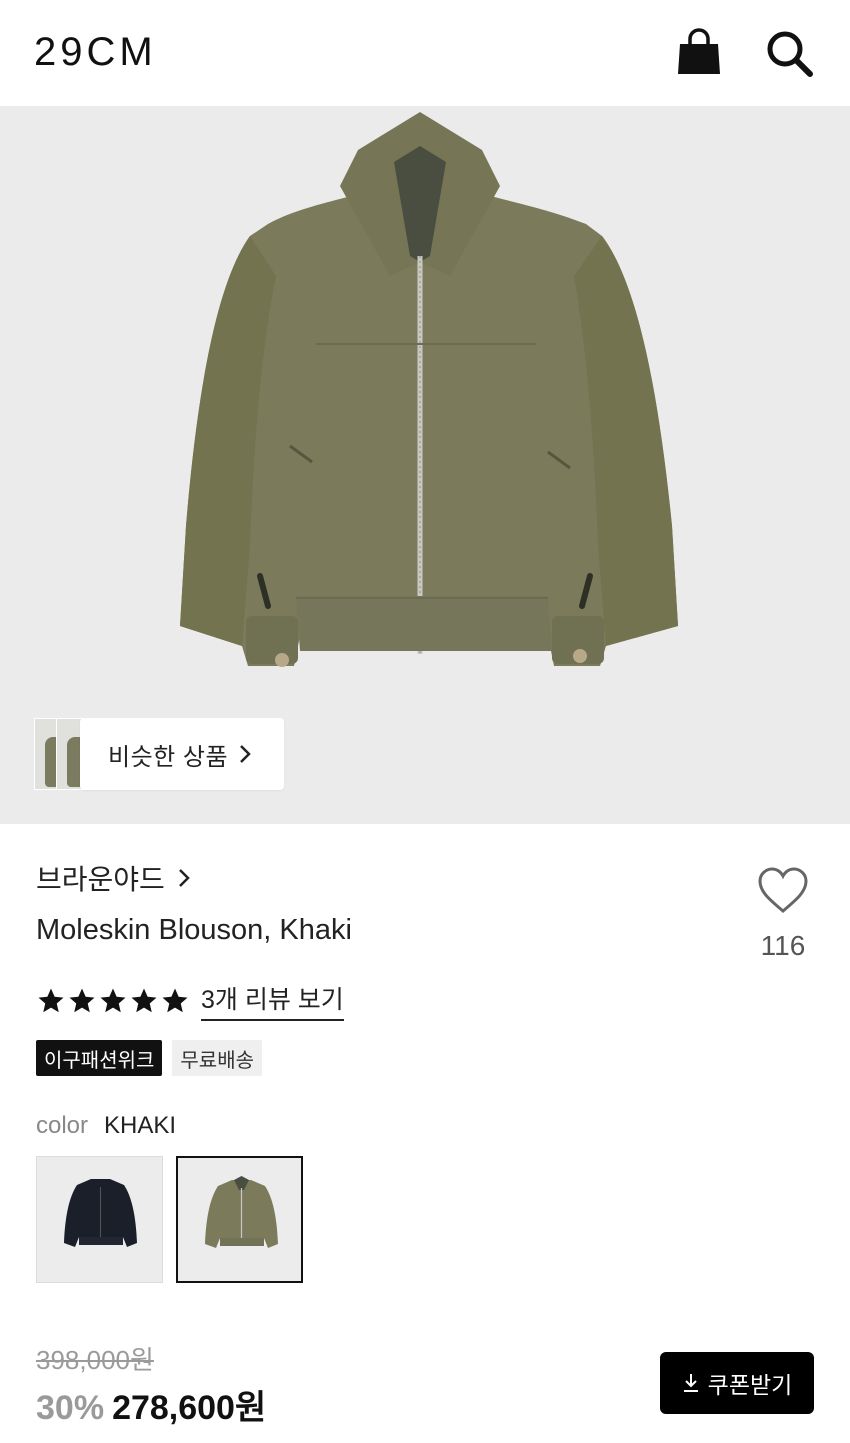 The image size is (850, 1443). What do you see at coordinates (272, 1000) in the screenshot?
I see `review-link: 3개 리뷰 보기` at bounding box center [272, 1000].